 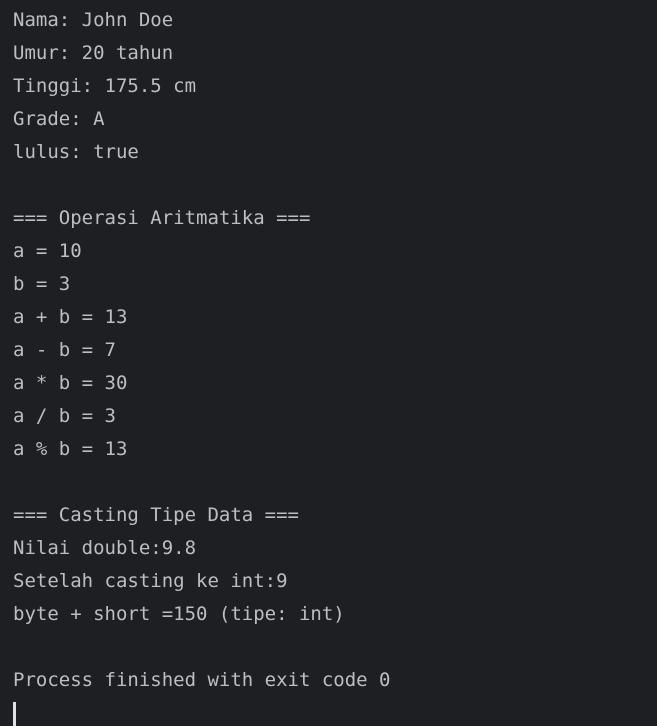 I want to click on output-line-difference: a - b = 7, so click(x=64, y=350).